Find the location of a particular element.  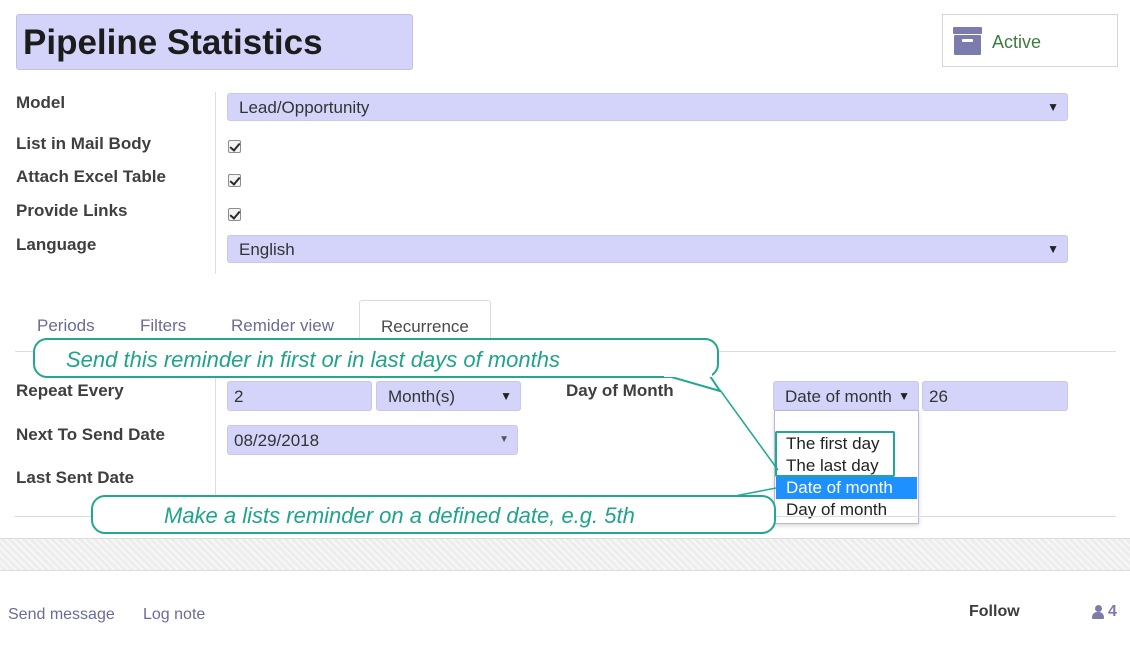

followers-button: 4 is located at coordinates (1107, 612).